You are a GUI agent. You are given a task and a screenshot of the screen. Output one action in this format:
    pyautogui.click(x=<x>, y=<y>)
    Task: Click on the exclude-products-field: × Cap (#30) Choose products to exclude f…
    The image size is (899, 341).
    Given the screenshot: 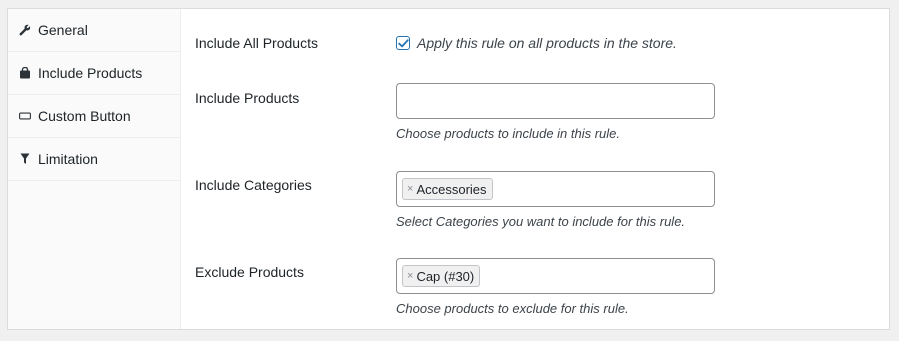 What is the action you would take?
    pyautogui.click(x=555, y=287)
    